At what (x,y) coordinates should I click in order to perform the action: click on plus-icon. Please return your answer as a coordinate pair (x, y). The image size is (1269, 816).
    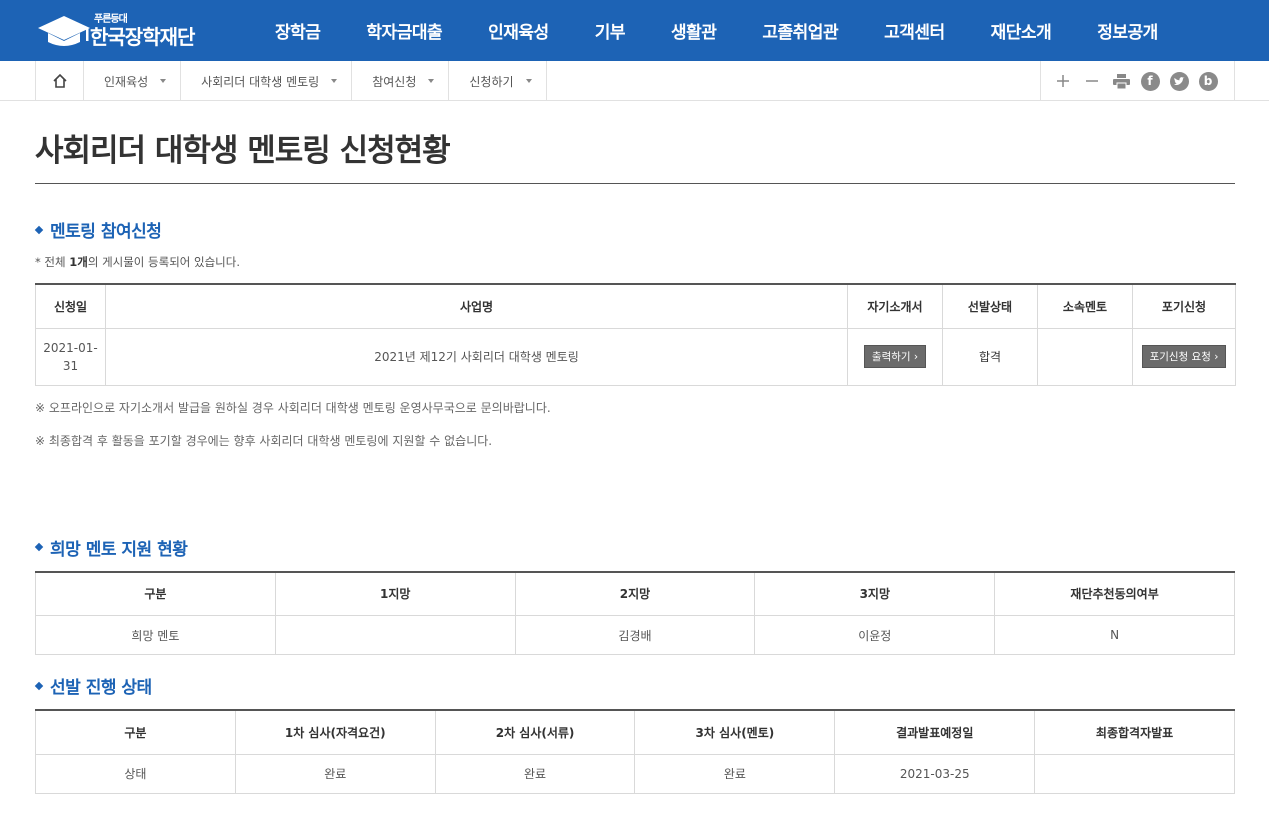
    Looking at the image, I should click on (1063, 81).